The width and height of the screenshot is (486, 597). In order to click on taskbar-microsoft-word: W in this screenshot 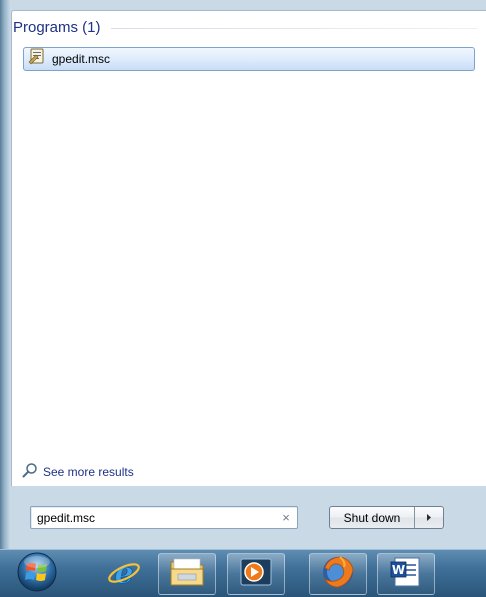, I will do `click(406, 574)`.